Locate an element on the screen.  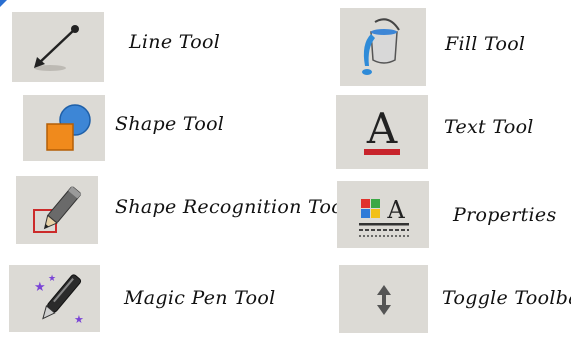
corner-accent is located at coordinates (3, 3).